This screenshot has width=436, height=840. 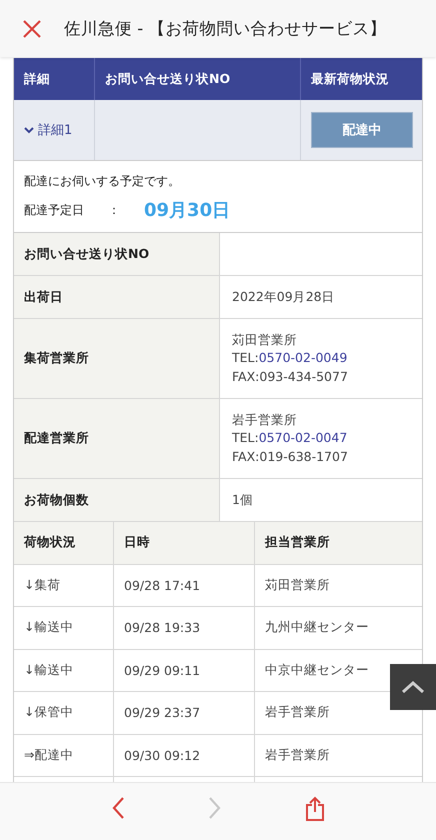 I want to click on column-header: 荷物状況, so click(x=64, y=543).